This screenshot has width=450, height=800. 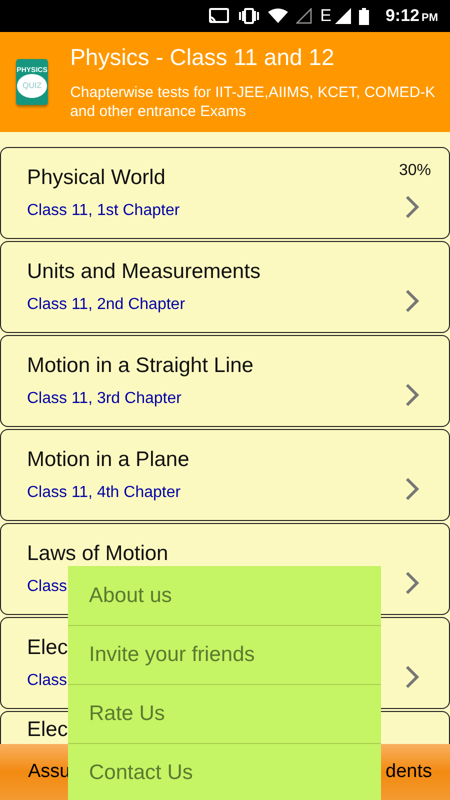 I want to click on app-subtitle: Chapterwise tests for IIT-JEE,AIIMS, KCET, COMED-K and other entrance Exams, so click(x=253, y=101).